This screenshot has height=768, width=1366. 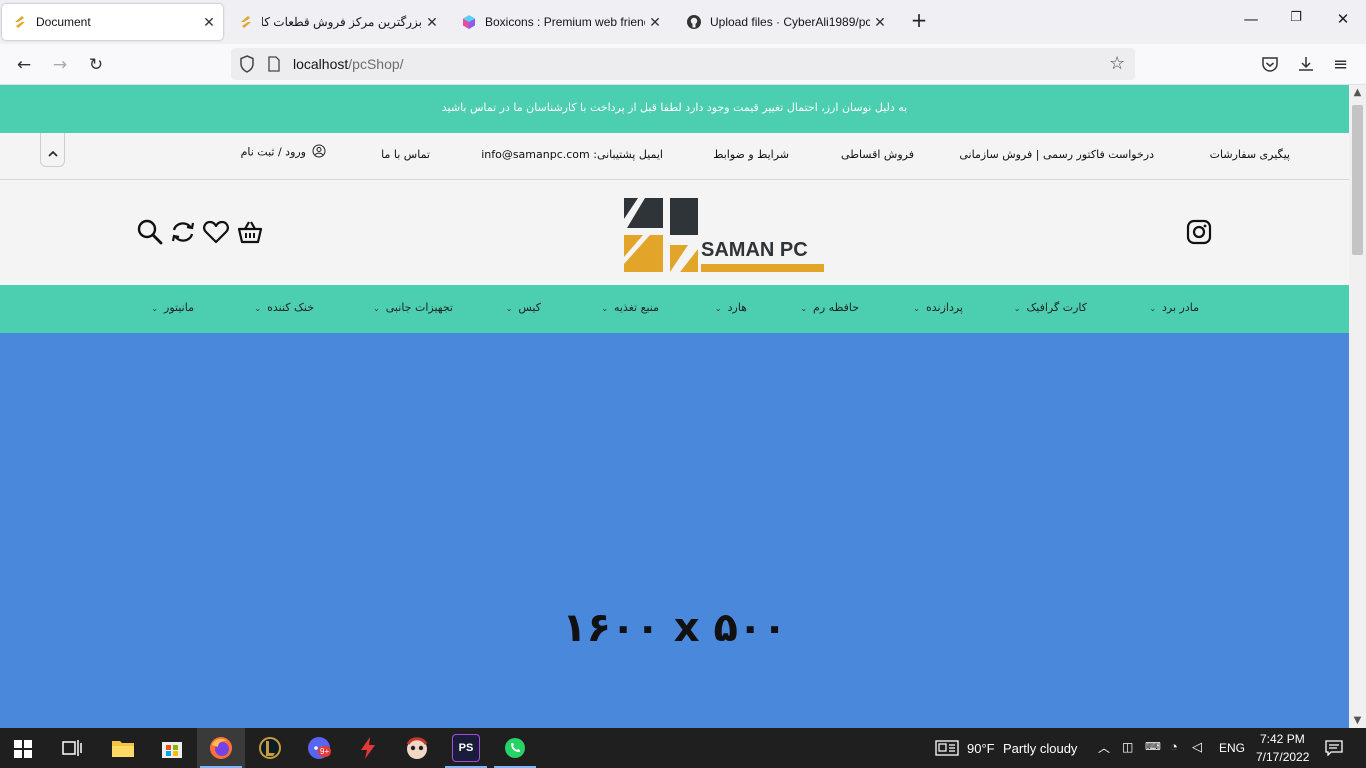 I want to click on tab-saman-shop: بزرگترین مرکز فروش قطعات کامپ ✕, so click(x=337, y=22).